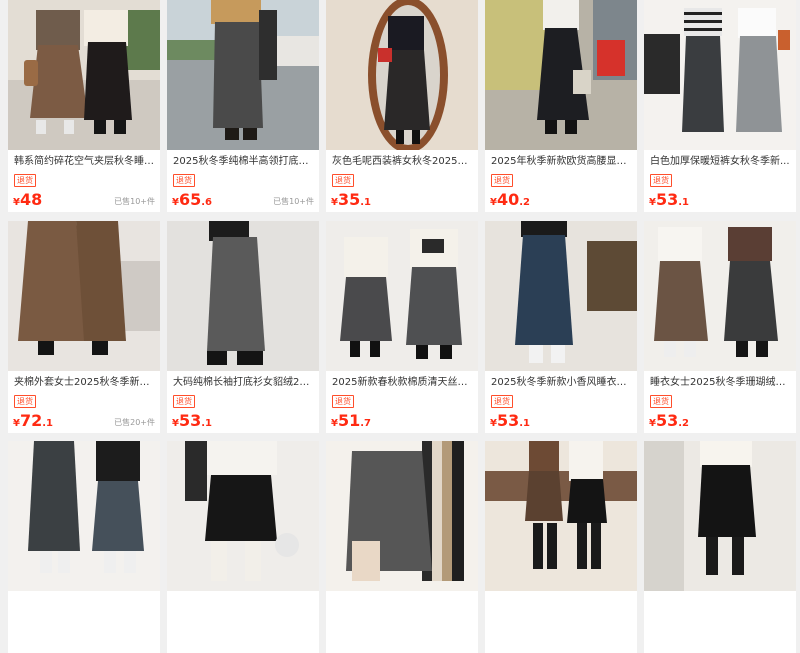  I want to click on product-card: 2025年秋季新款欧货高腰显瘦... 退货 ¥40.2, so click(561, 106).